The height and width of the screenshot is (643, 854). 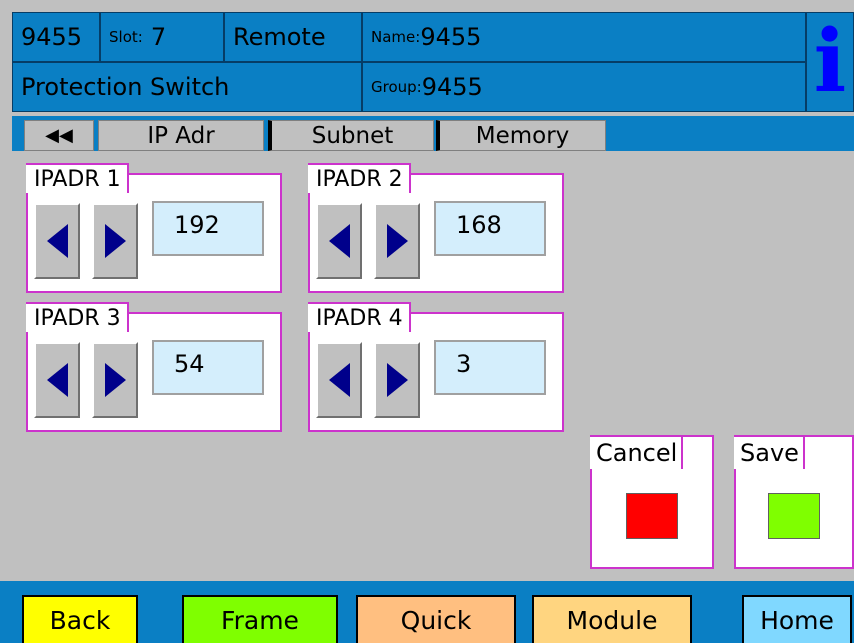 What do you see at coordinates (452, 87) in the screenshot?
I see `group-value: 9455` at bounding box center [452, 87].